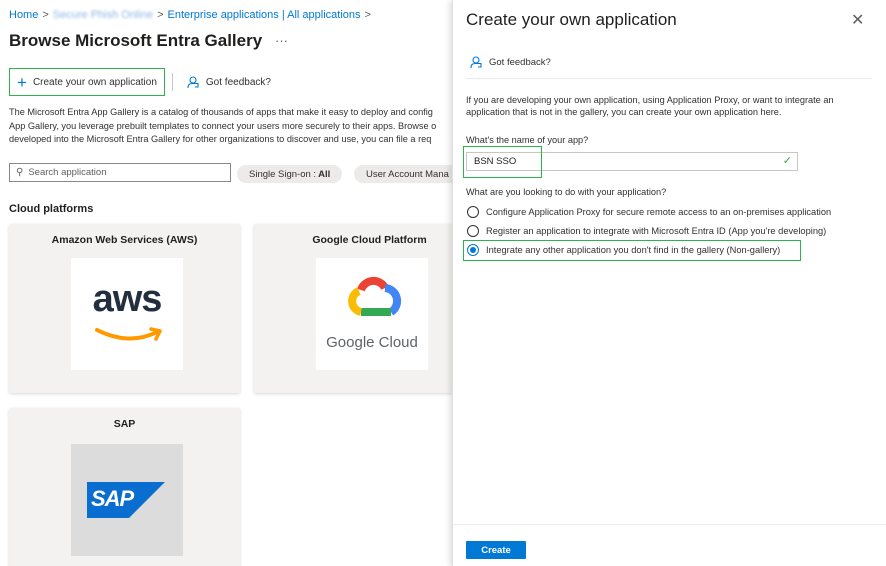 The image size is (886, 566). Describe the element at coordinates (372, 342) in the screenshot. I see `google-cloud-logo-text: Google Cloud` at that location.